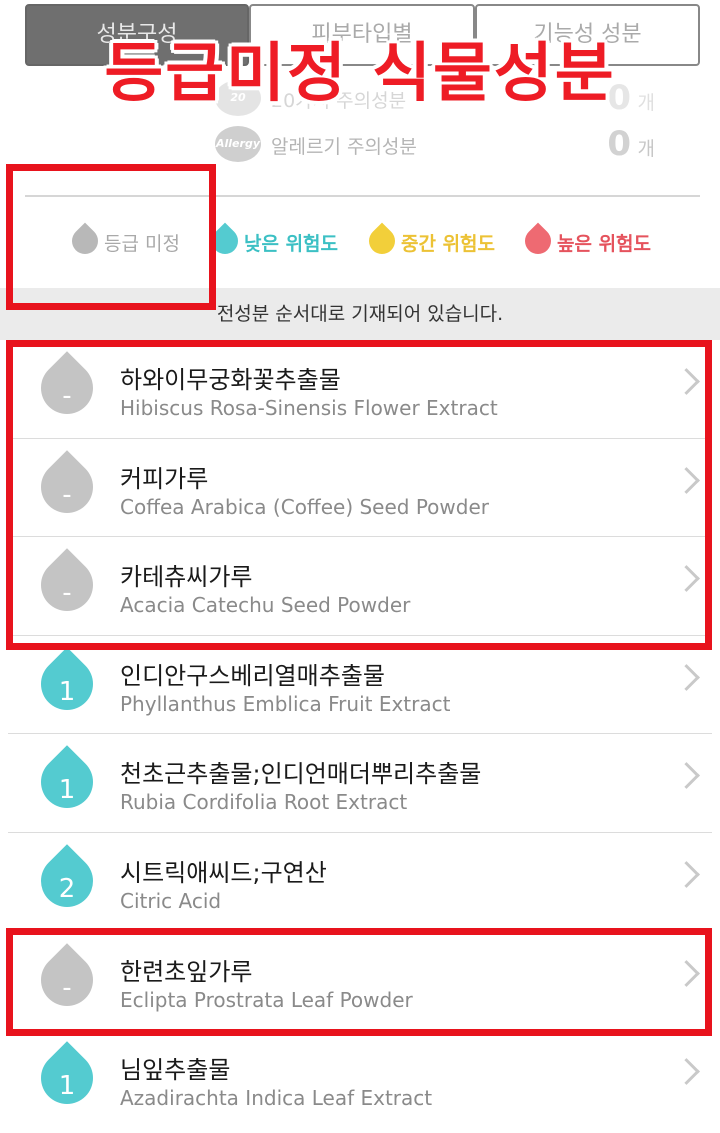  What do you see at coordinates (301, 774) in the screenshot?
I see `ingredient-name-kr: 천초근추출물;인디언매더뿌리추출물` at bounding box center [301, 774].